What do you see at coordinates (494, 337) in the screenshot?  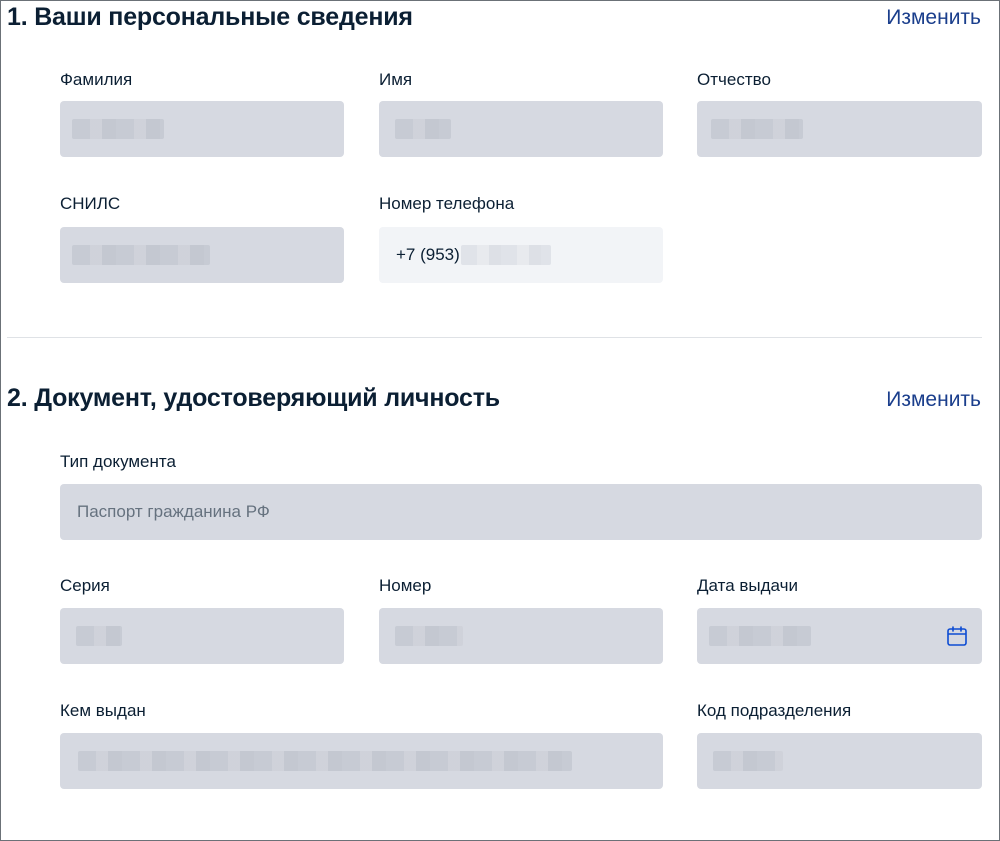 I see `section-divider` at bounding box center [494, 337].